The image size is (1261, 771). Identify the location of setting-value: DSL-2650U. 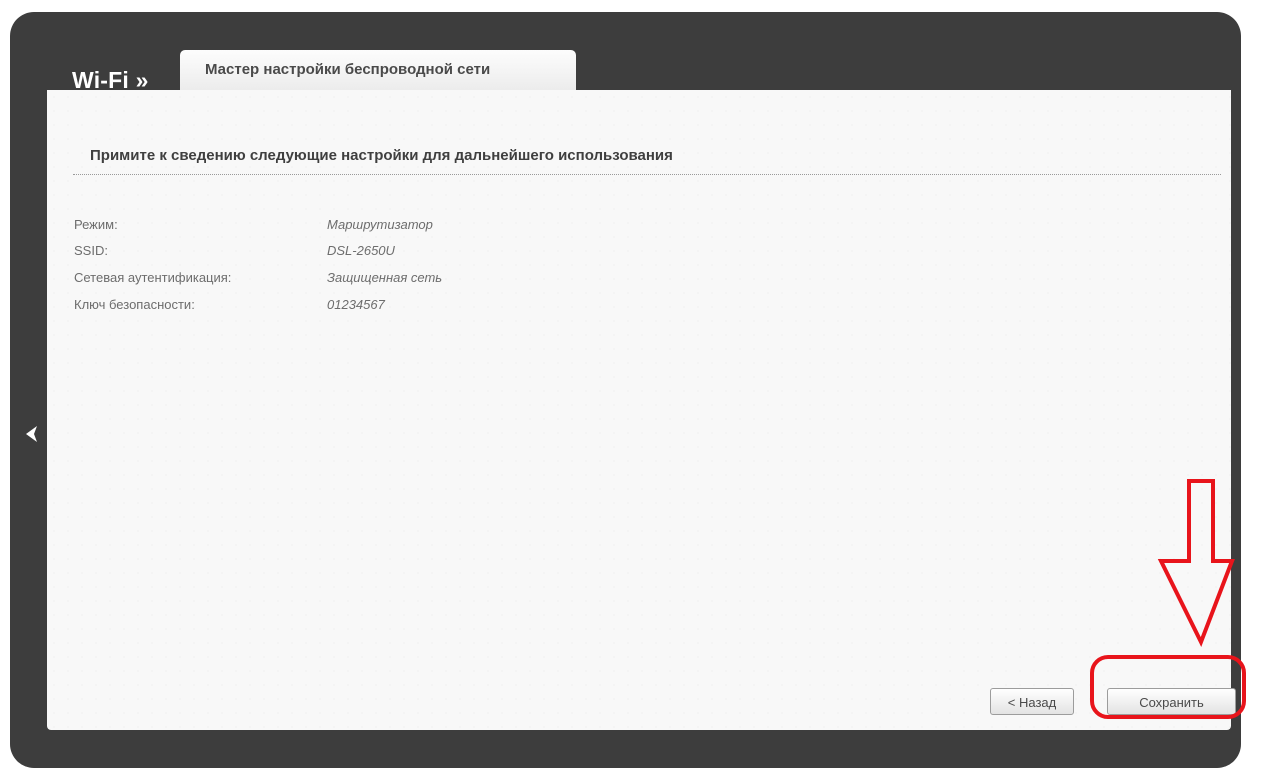
(361, 250).